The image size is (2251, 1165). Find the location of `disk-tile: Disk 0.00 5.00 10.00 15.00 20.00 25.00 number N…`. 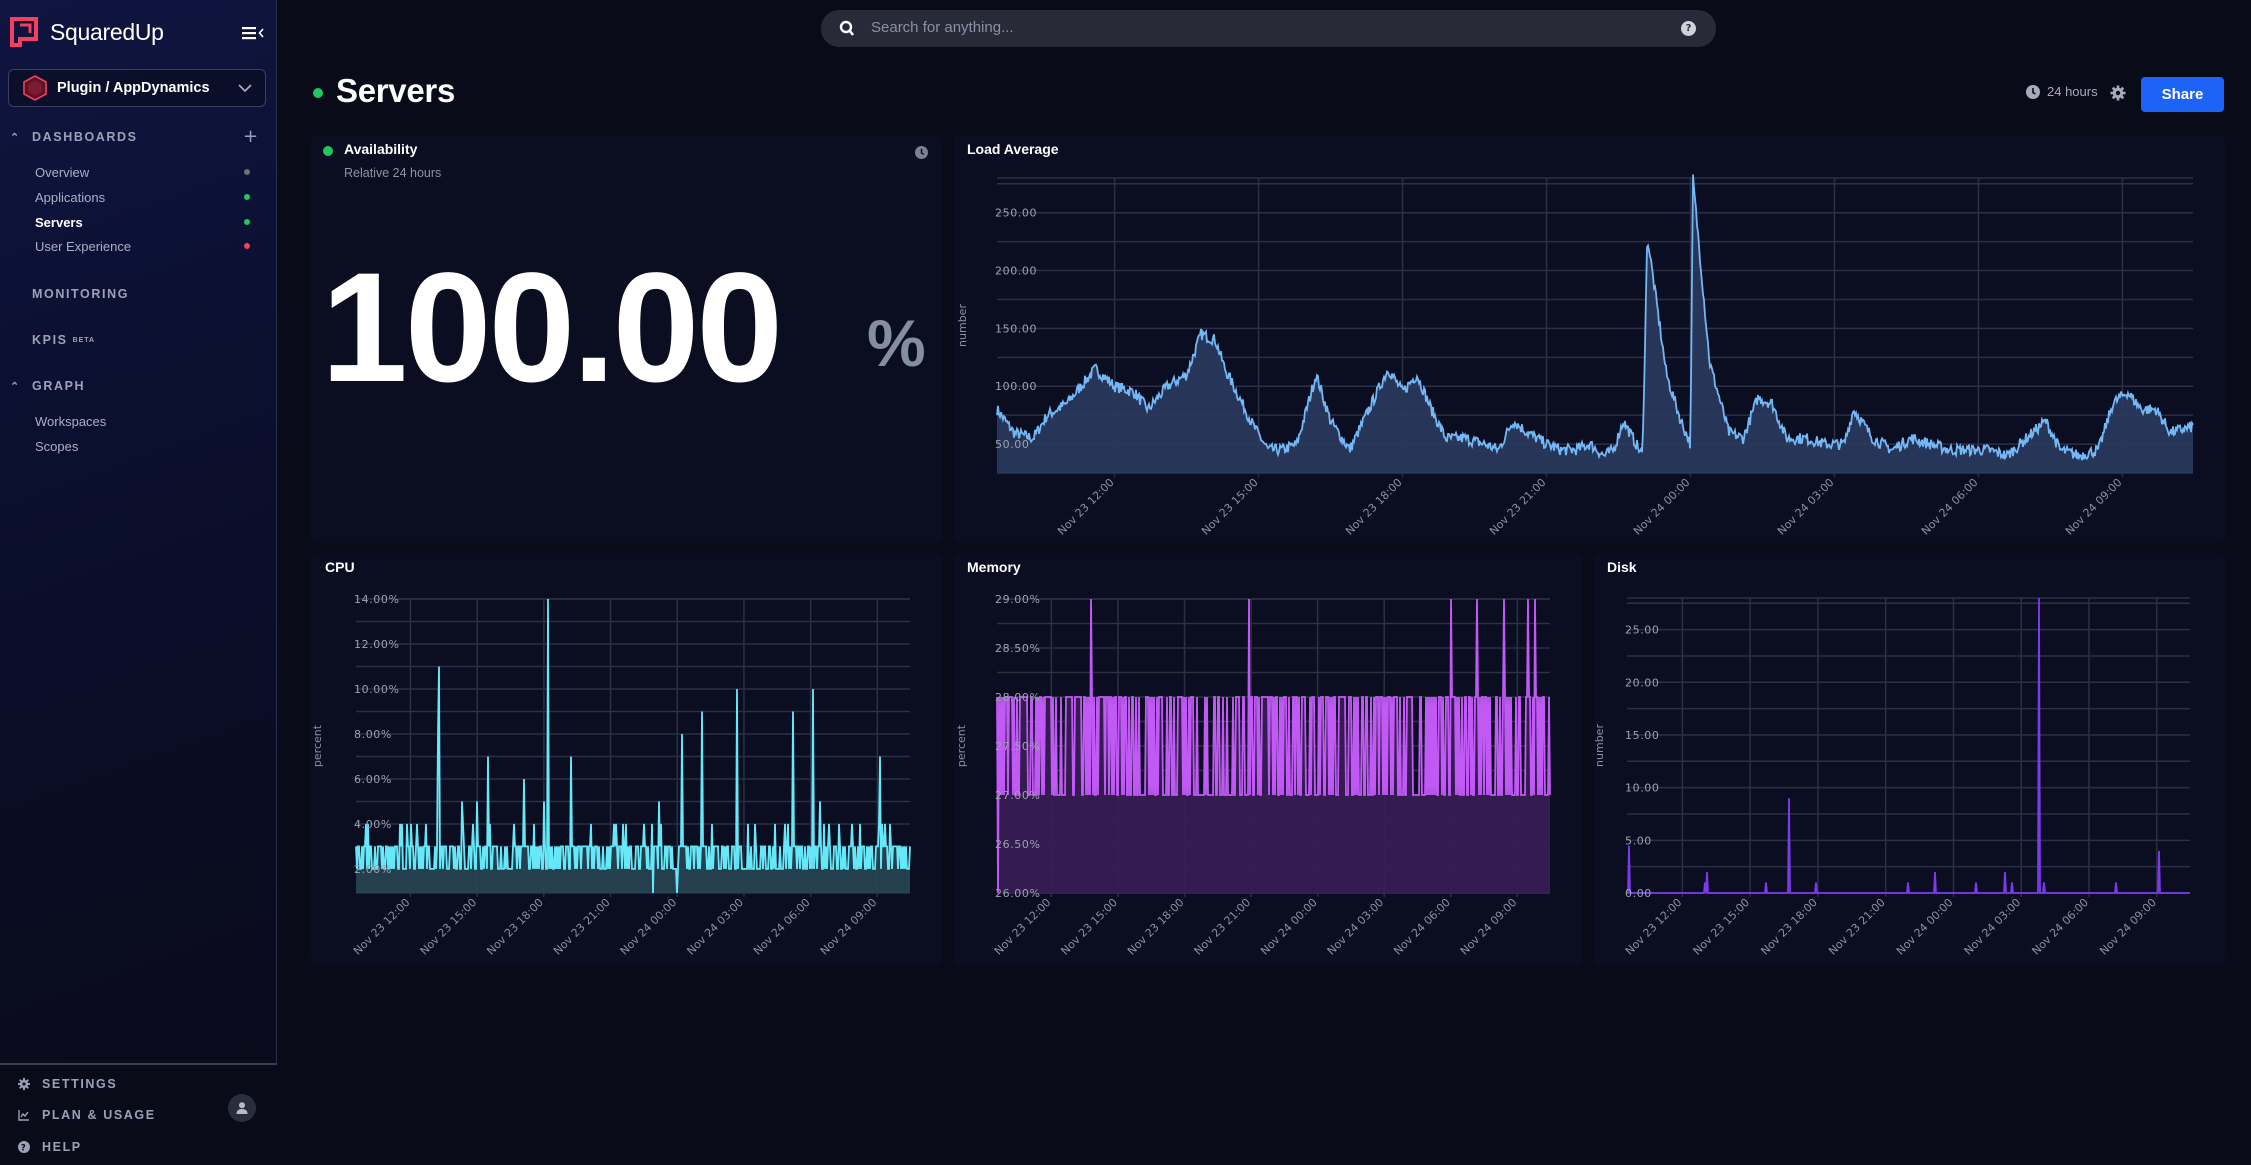

disk-tile: Disk 0.00 5.00 10.00 15.00 20.00 25.00 number N… is located at coordinates (1909, 759).